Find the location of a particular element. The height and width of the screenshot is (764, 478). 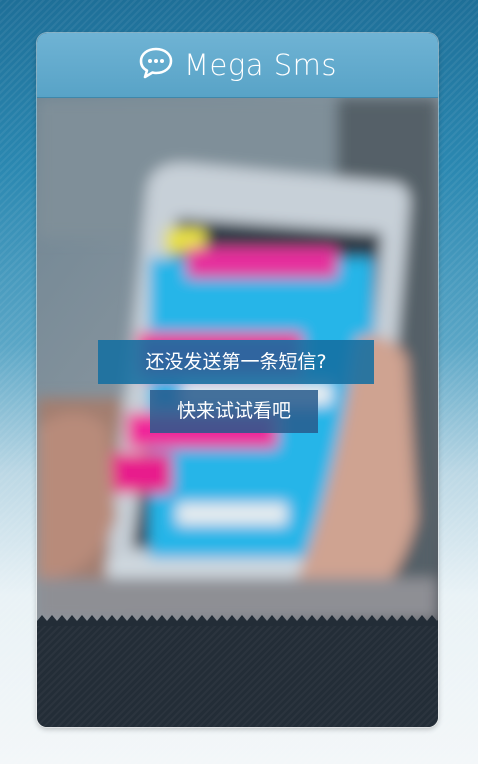

empty-state-message: 还没发送第一条短信? is located at coordinates (236, 362).